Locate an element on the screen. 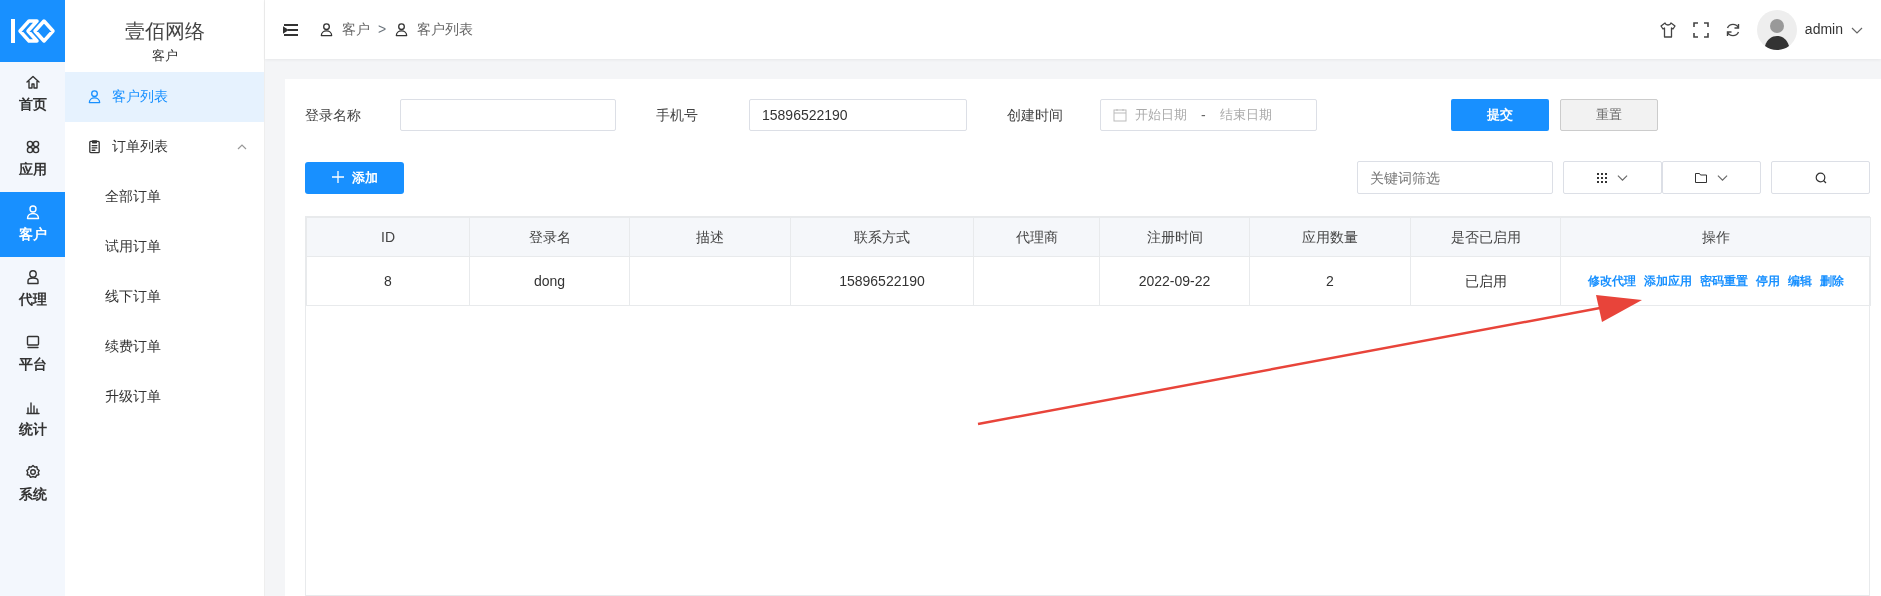 This screenshot has width=1881, height=596. submenu-item: 线下订单 is located at coordinates (164, 296).